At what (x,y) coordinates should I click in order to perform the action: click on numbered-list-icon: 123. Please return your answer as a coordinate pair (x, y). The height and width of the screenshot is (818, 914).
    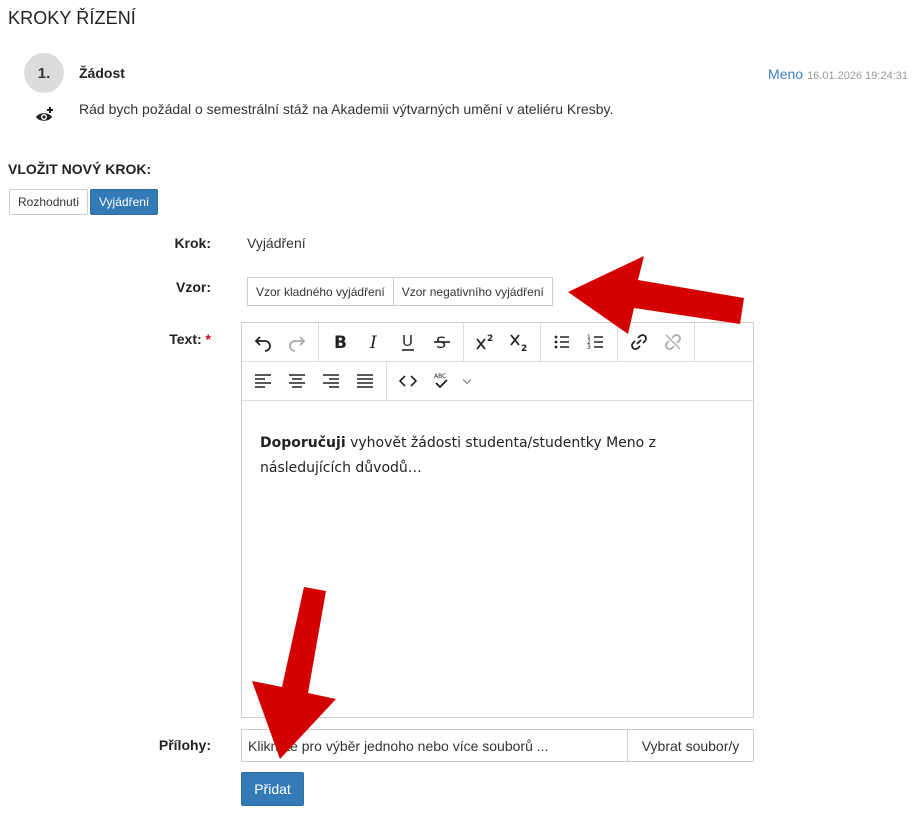
    Looking at the image, I should click on (596, 342).